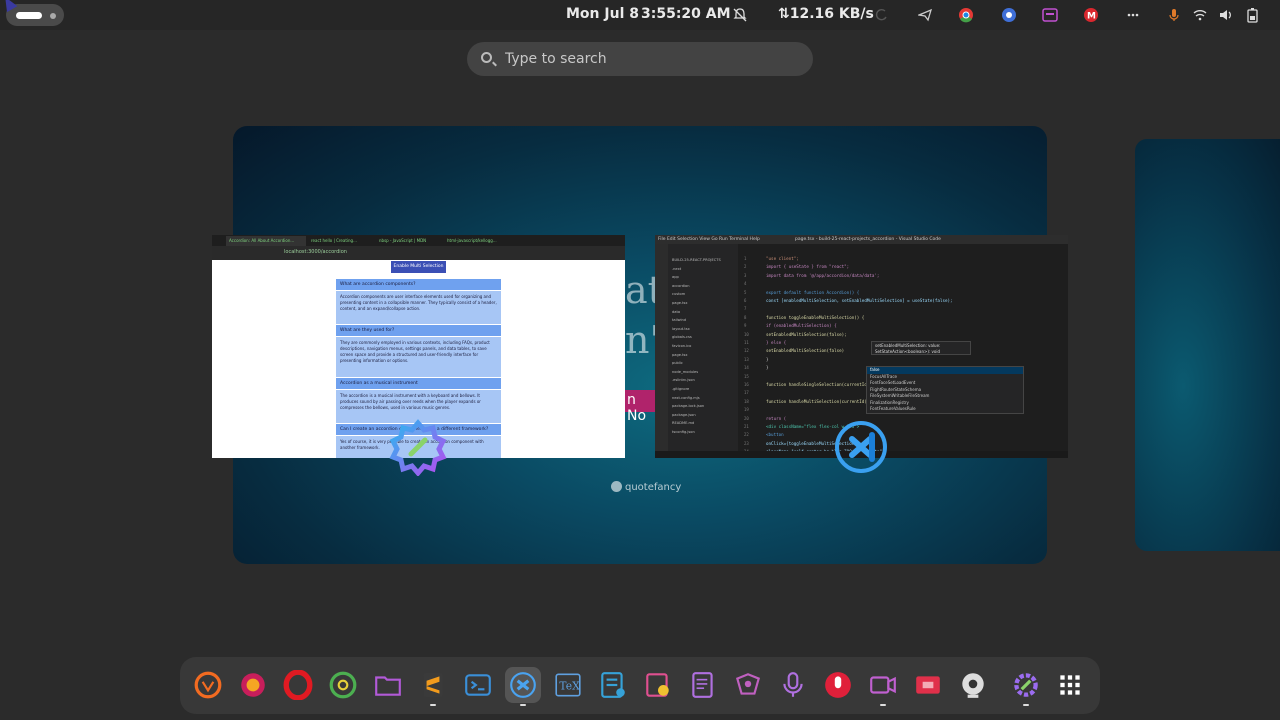 This screenshot has height=720, width=1280. I want to click on vpn-icon, so click(1009, 15).